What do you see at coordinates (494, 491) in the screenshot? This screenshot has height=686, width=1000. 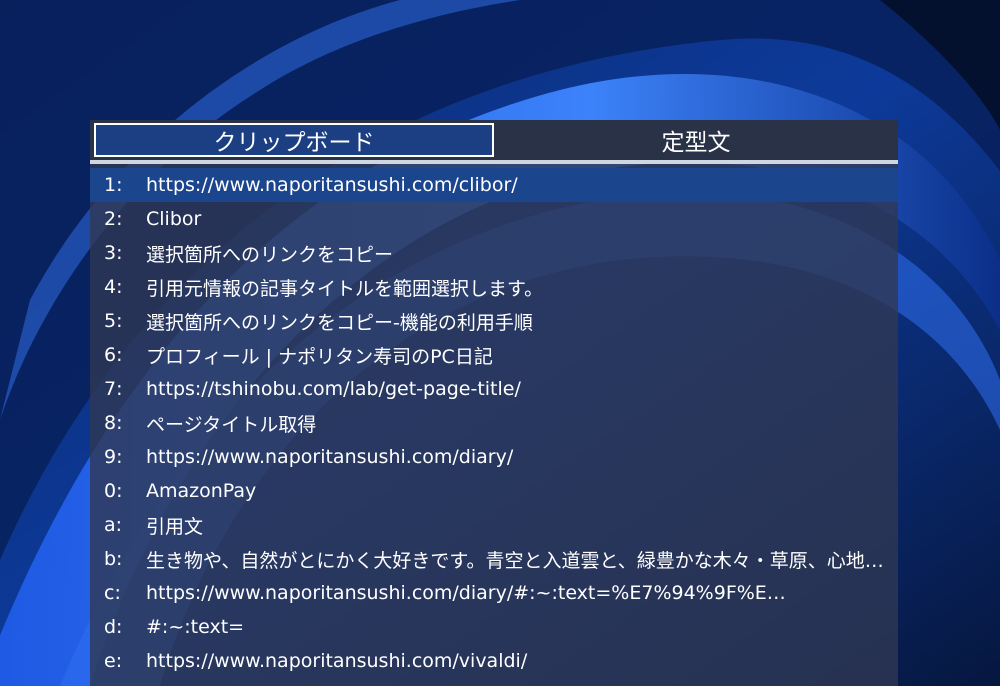 I see `list-item: 0: AmazonPay` at bounding box center [494, 491].